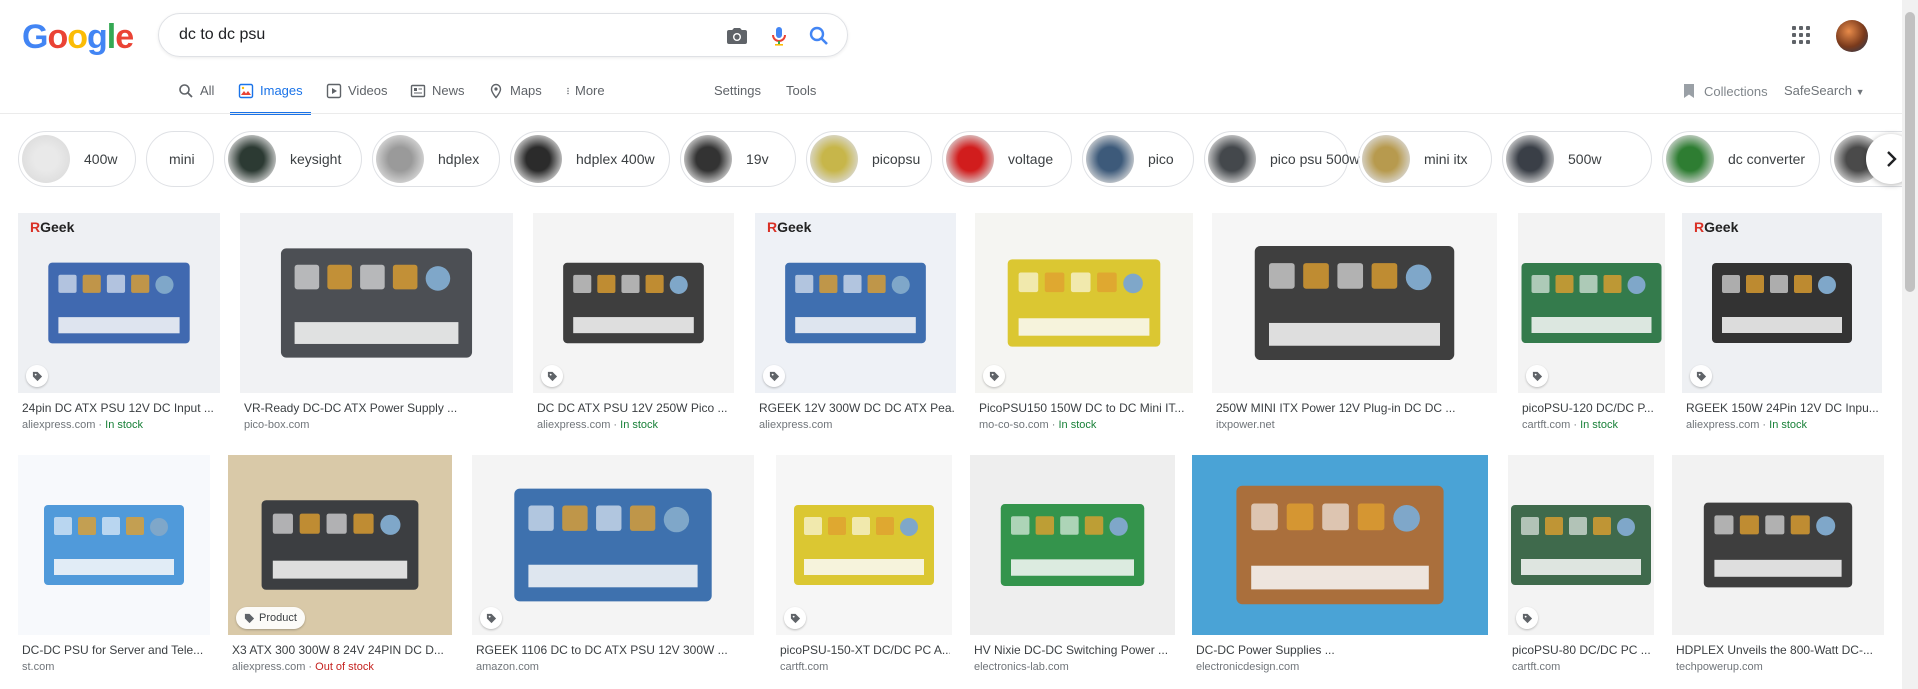  I want to click on tab-videos: Videos, so click(357, 98).